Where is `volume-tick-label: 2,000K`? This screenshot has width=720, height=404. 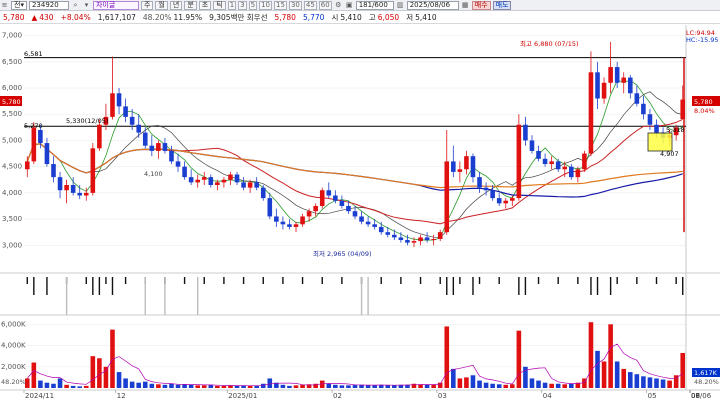
volume-tick-label: 2,000K is located at coordinates (13, 367).